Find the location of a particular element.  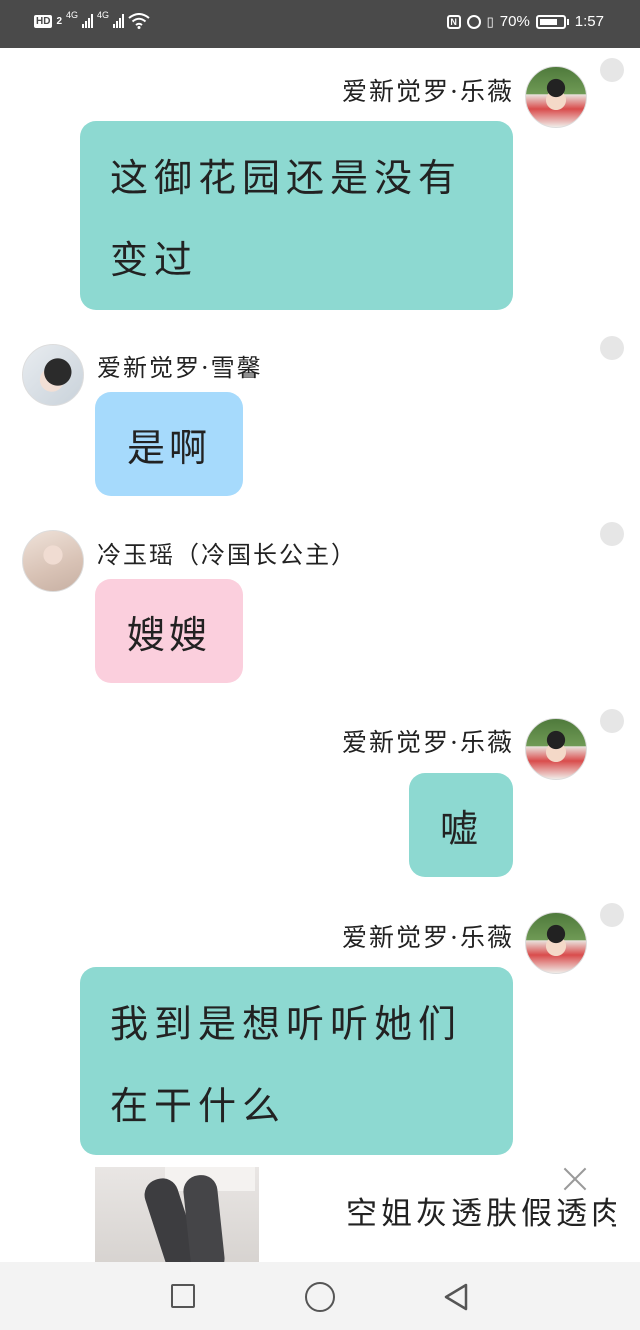

ad-image is located at coordinates (177, 1215).